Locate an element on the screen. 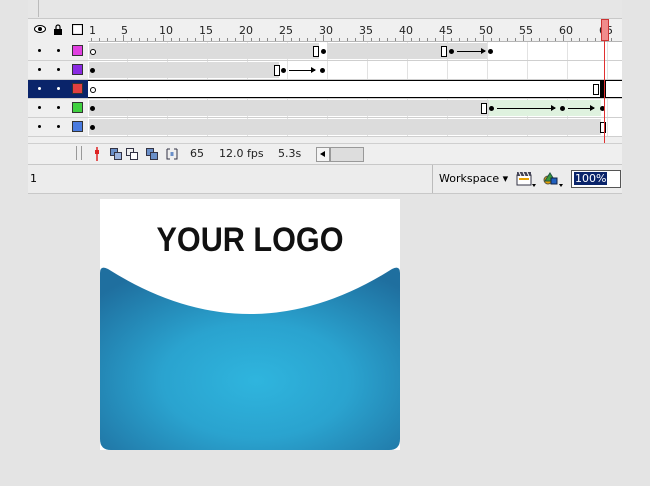 This screenshot has width=650, height=486. horizontal-scroll-thumb is located at coordinates (347, 154).